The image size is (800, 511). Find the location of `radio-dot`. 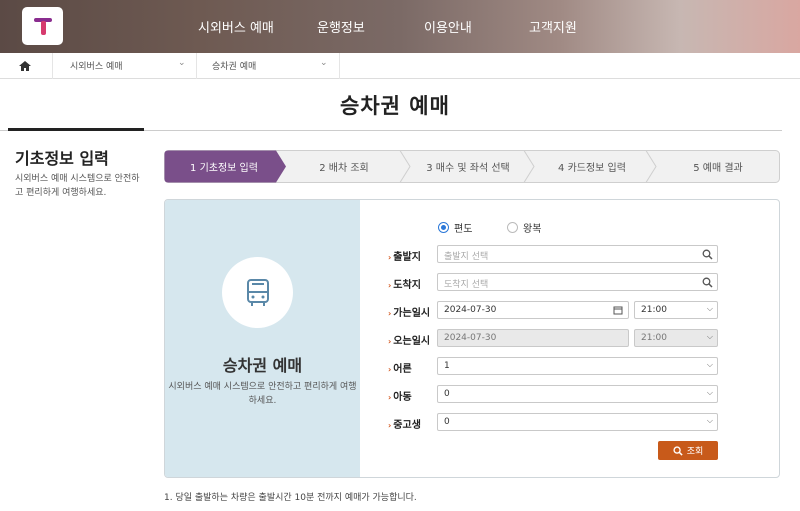

radio-dot is located at coordinates (512, 227).